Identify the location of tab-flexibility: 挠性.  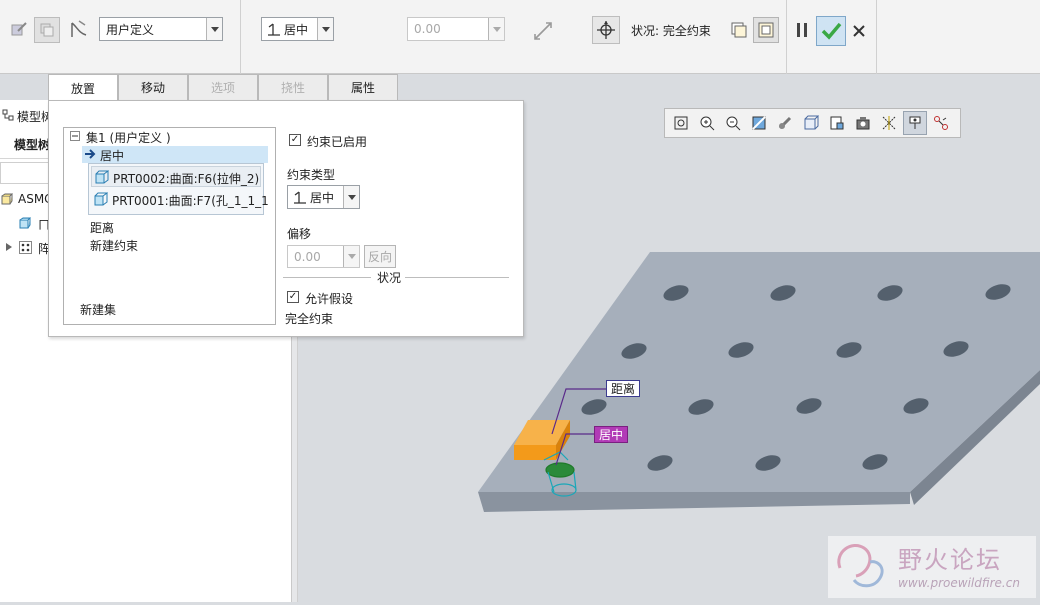
(293, 87).